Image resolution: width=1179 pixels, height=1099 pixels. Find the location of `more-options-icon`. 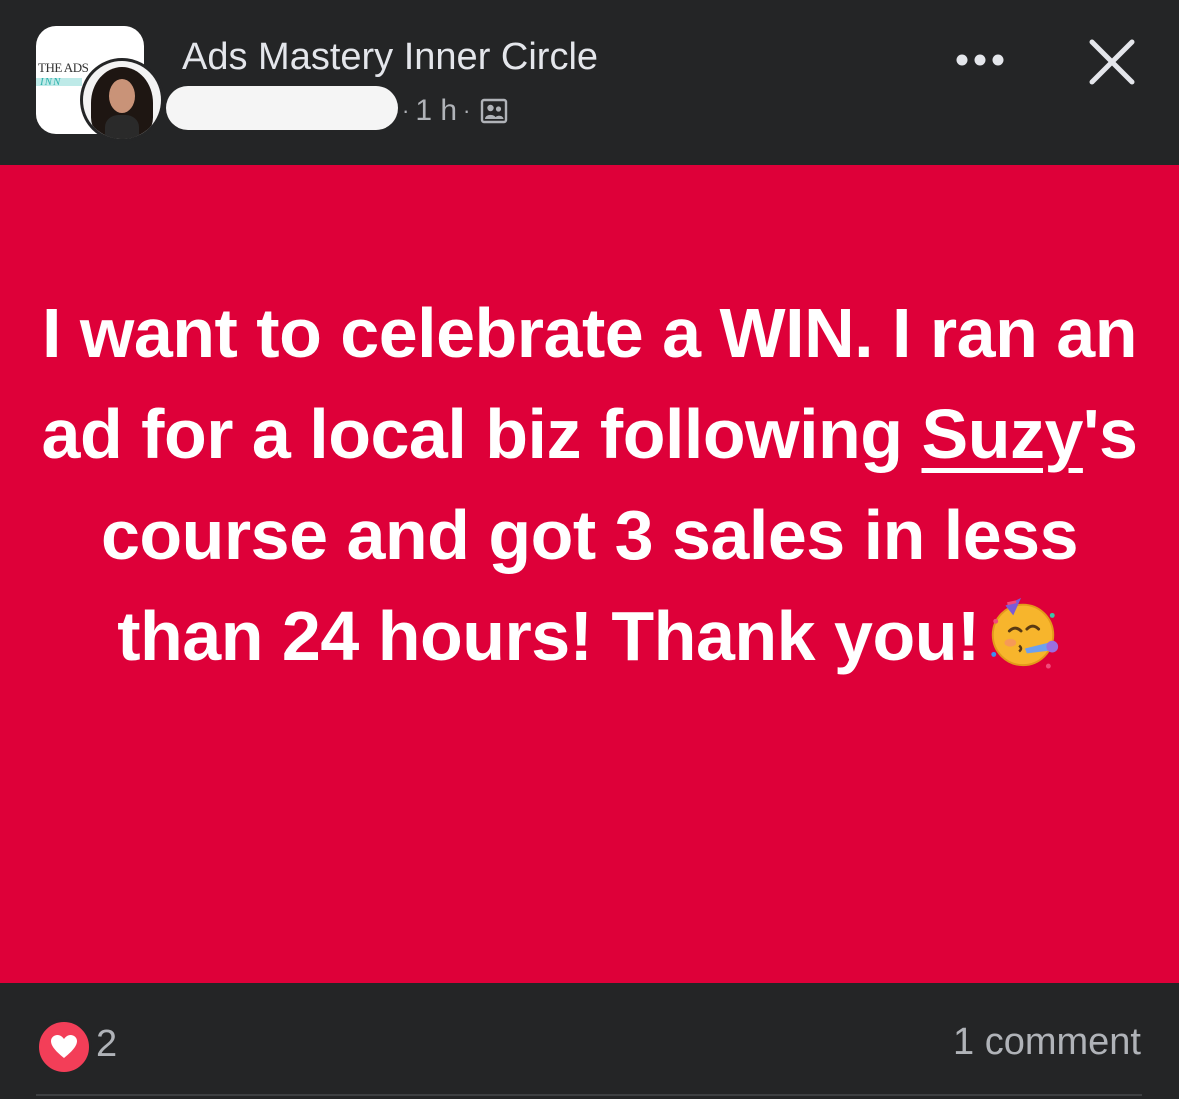

more-options-icon is located at coordinates (980, 60).